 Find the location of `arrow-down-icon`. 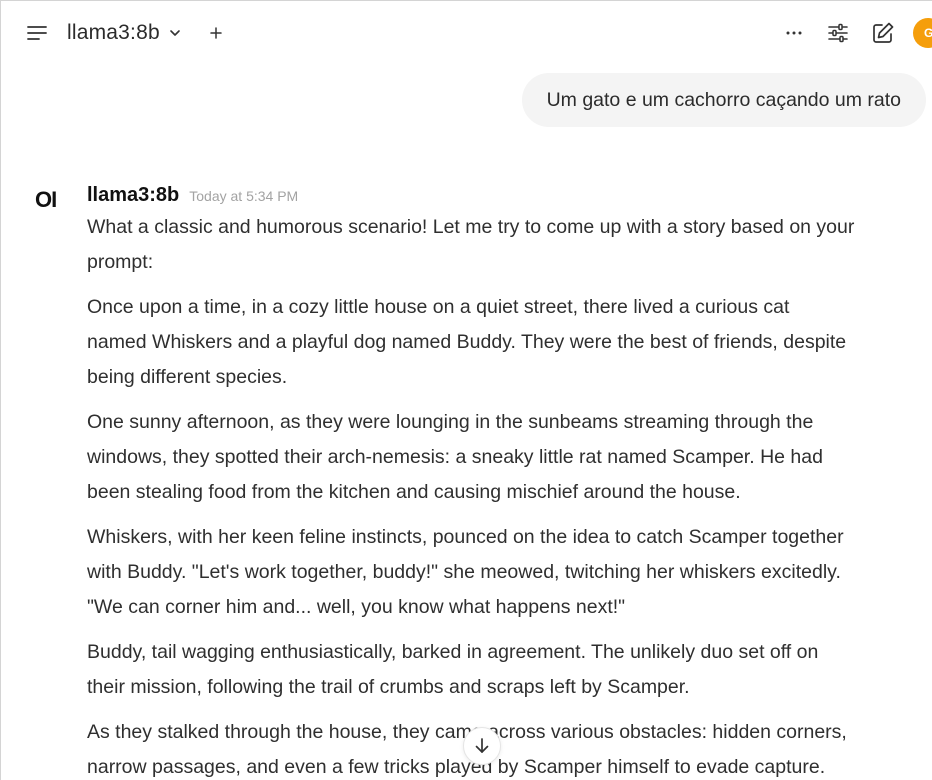

arrow-down-icon is located at coordinates (482, 745).